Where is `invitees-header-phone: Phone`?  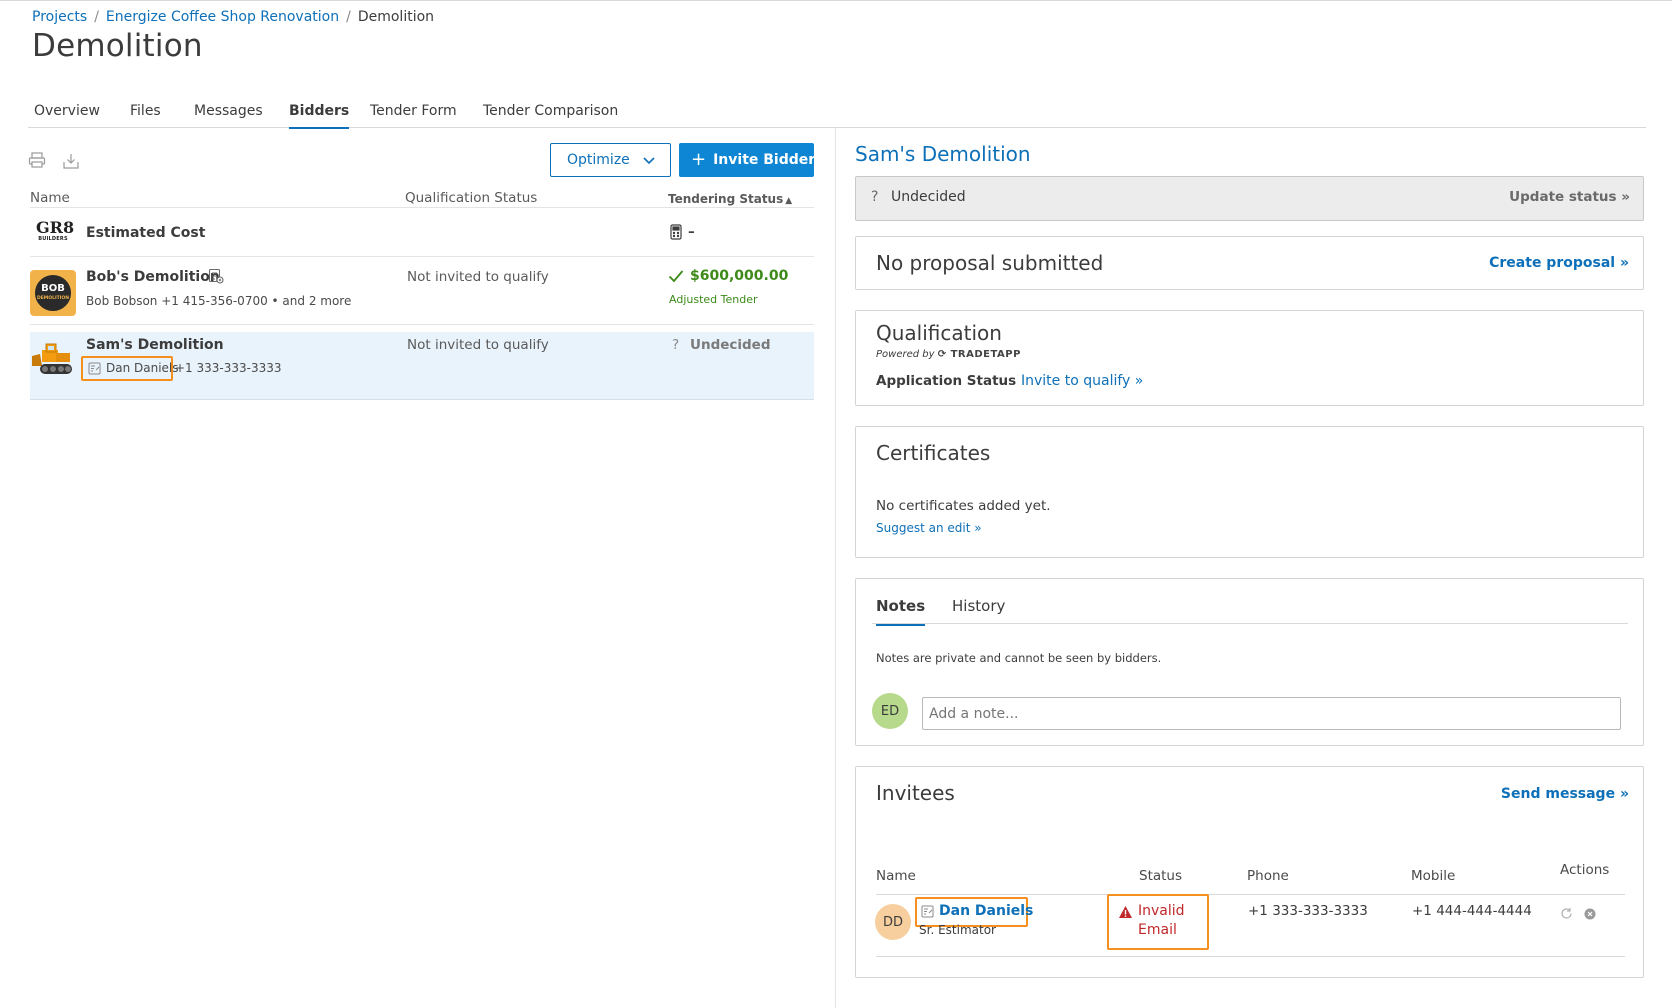 invitees-header-phone: Phone is located at coordinates (1268, 876).